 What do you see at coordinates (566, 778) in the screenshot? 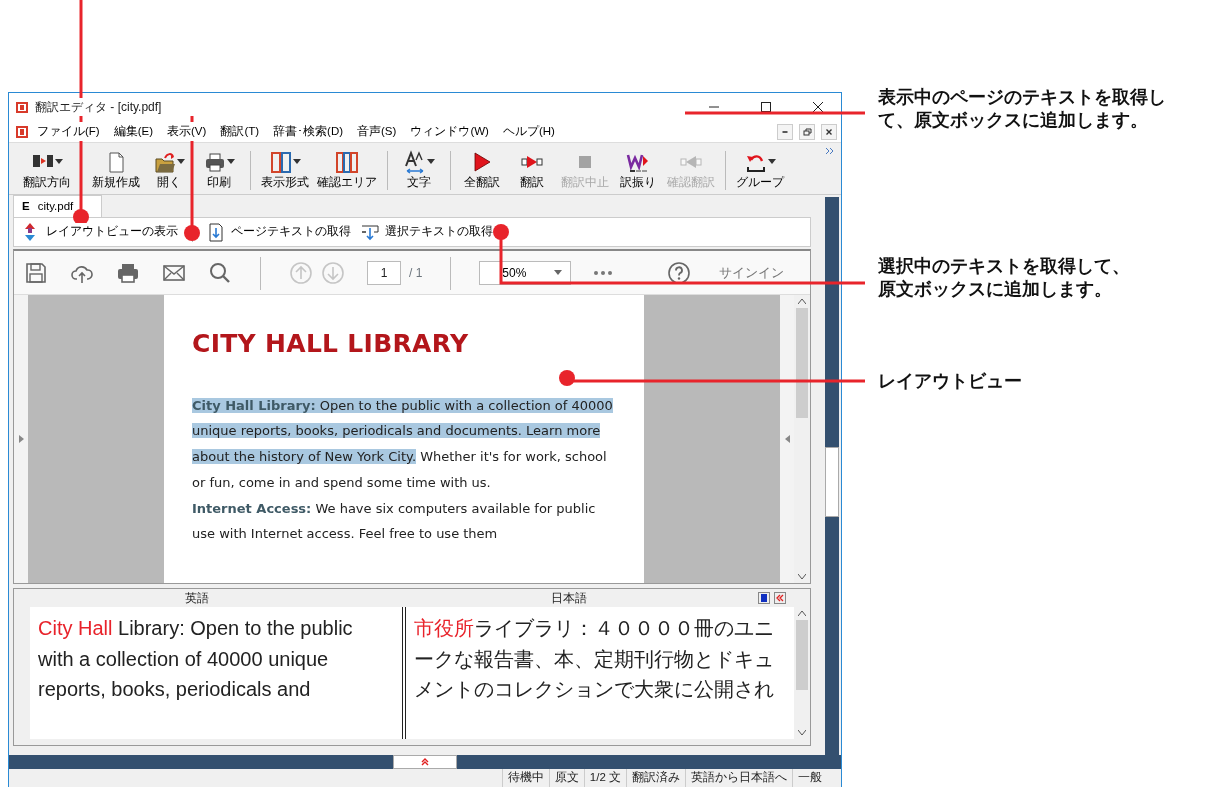
I see `status-field: 原文` at bounding box center [566, 778].